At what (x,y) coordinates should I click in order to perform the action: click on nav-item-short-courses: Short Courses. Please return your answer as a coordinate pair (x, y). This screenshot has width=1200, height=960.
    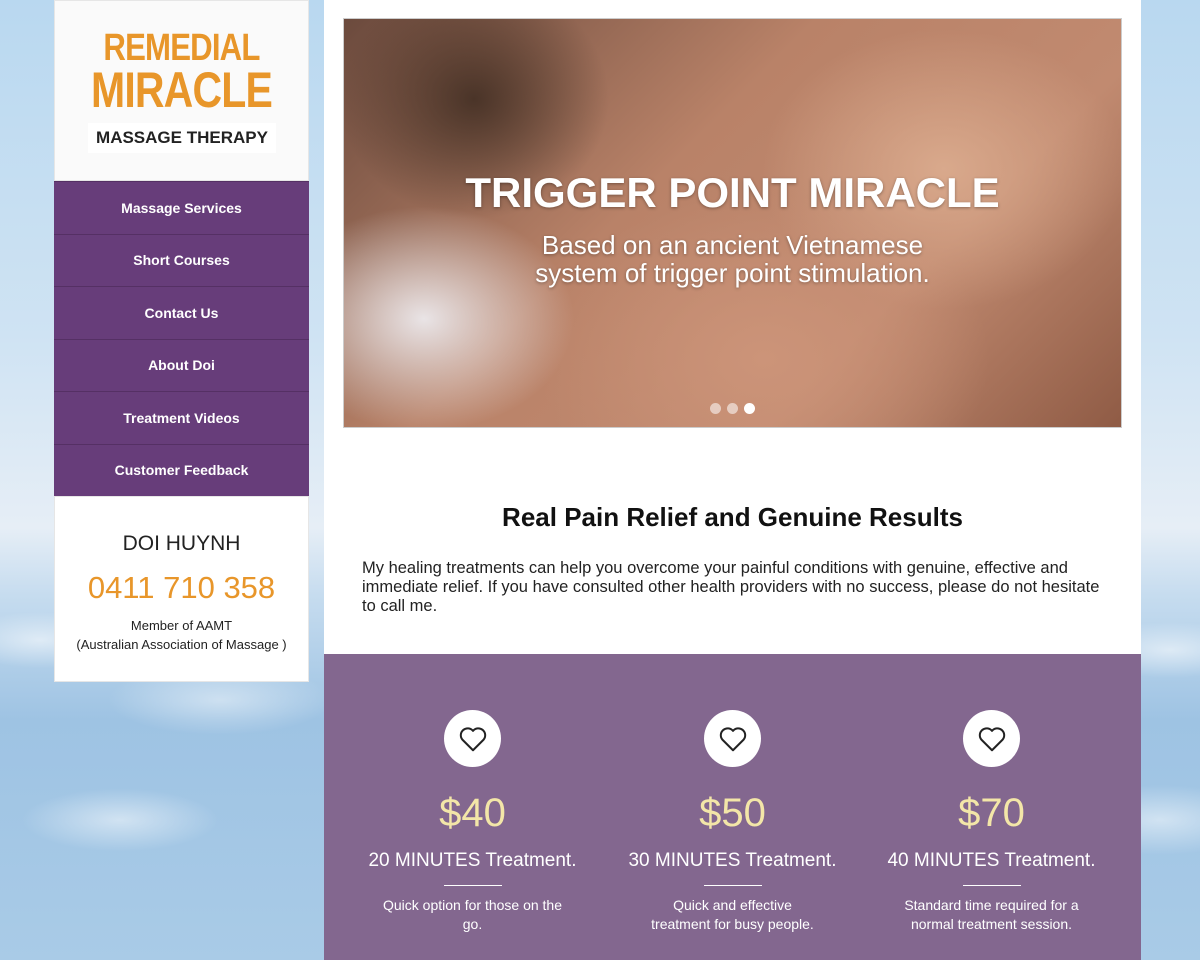
    Looking at the image, I should click on (181, 260).